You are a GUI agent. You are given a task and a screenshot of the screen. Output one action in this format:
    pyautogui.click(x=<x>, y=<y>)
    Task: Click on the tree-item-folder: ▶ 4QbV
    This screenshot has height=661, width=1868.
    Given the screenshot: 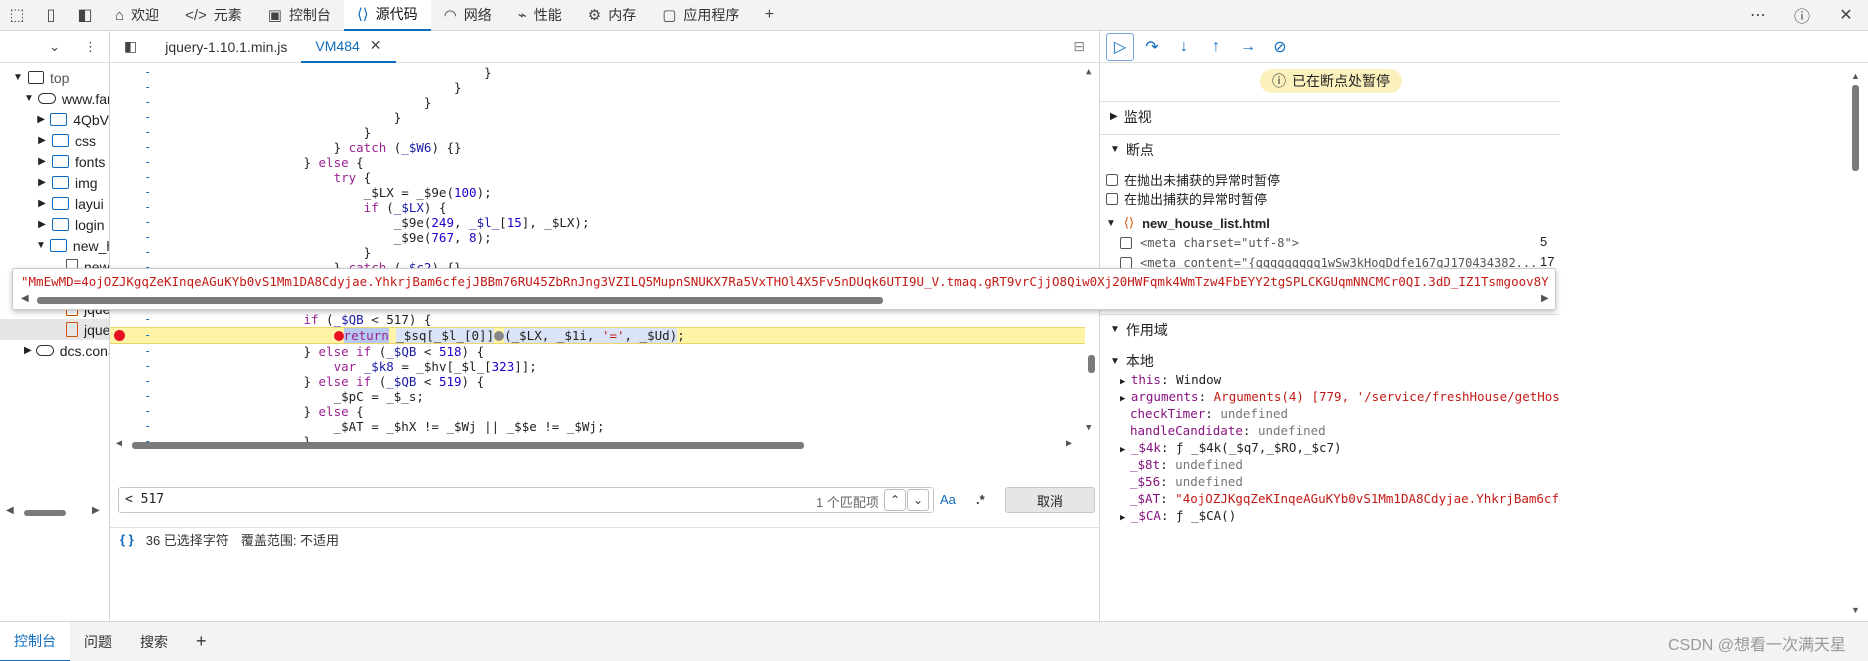 What is the action you would take?
    pyautogui.click(x=54, y=119)
    